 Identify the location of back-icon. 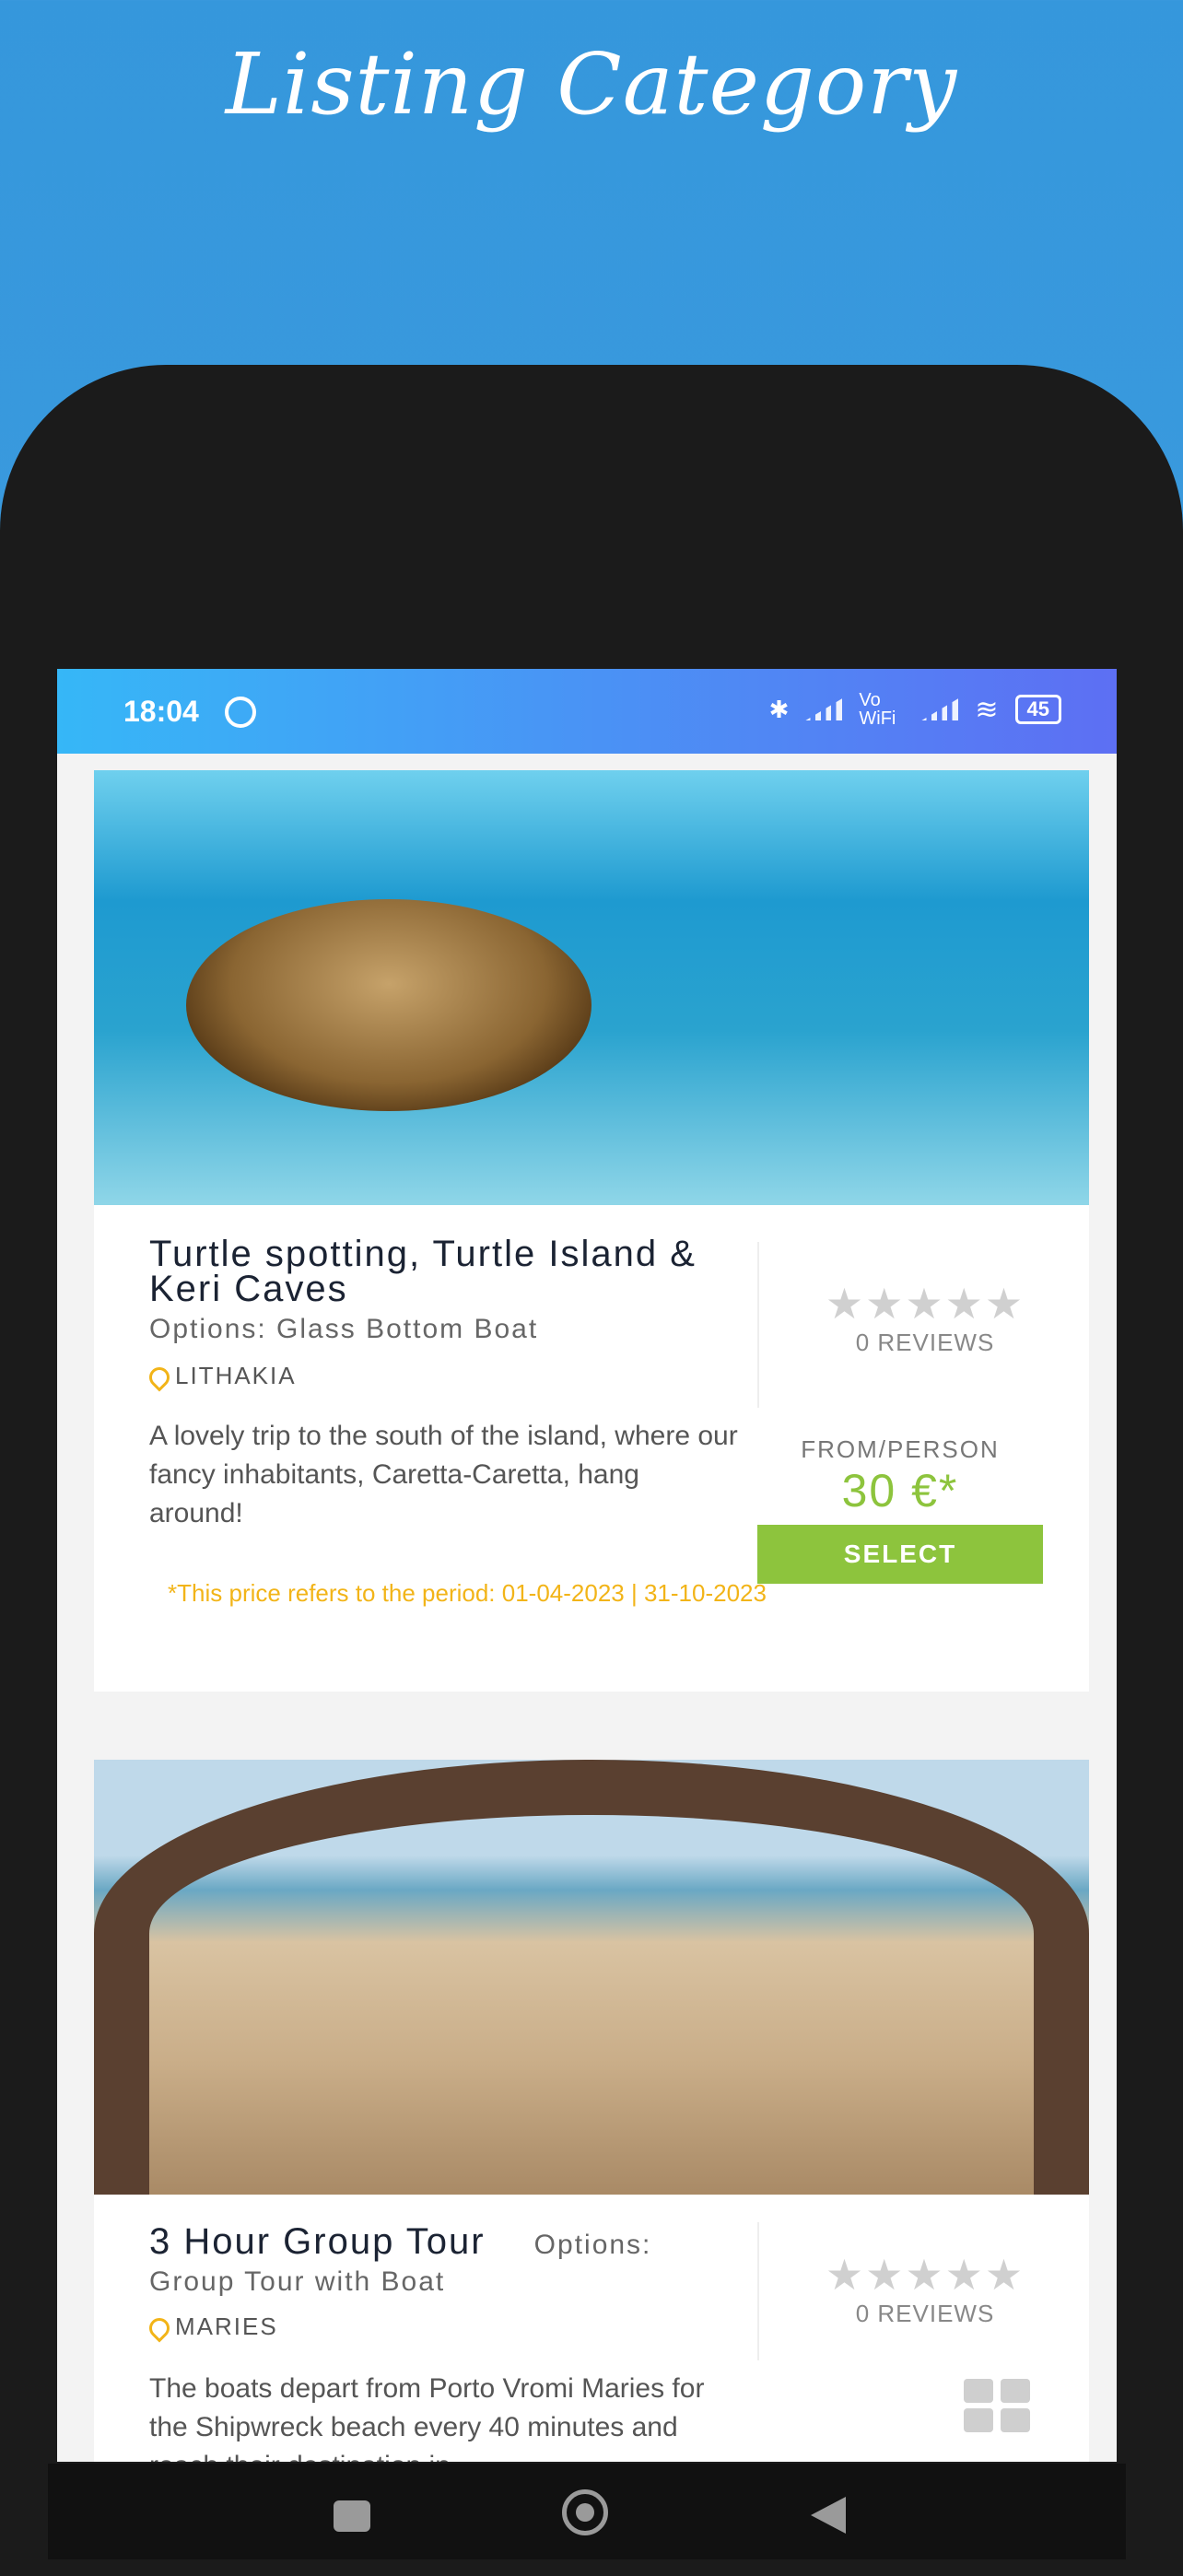
(828, 2515).